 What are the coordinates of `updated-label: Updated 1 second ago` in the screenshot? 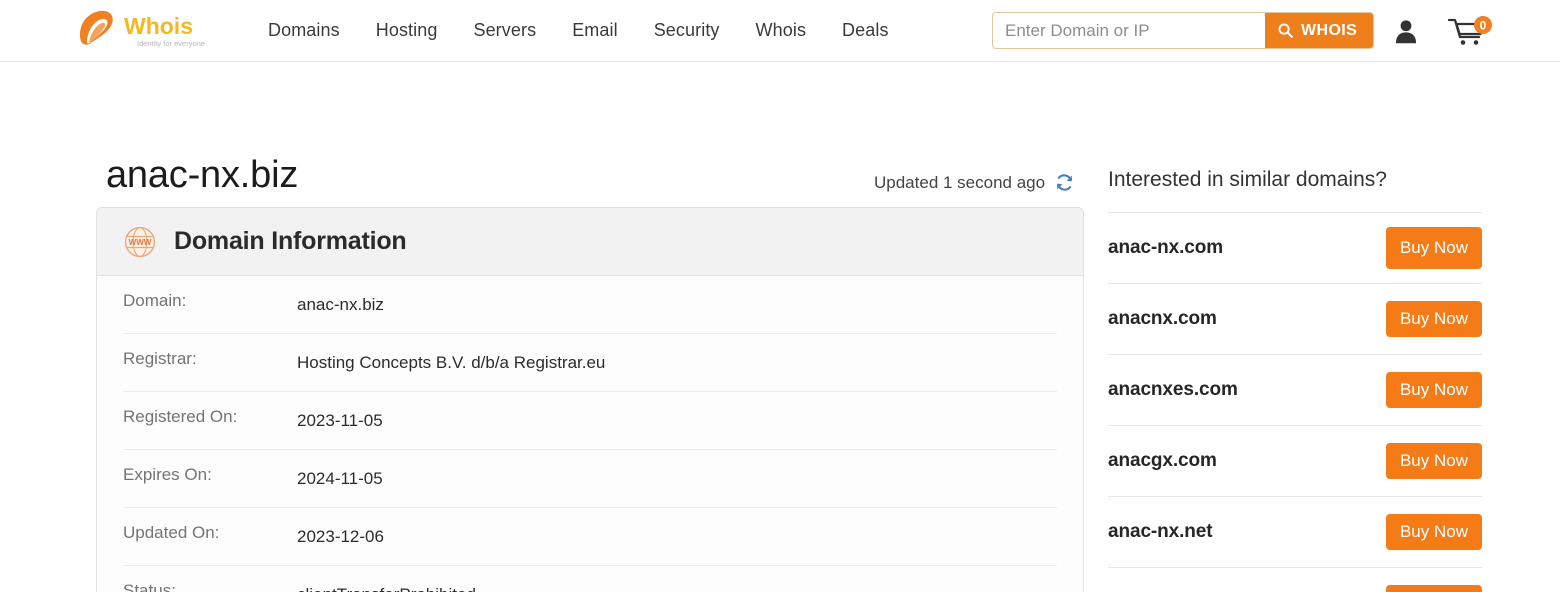 It's located at (960, 182).